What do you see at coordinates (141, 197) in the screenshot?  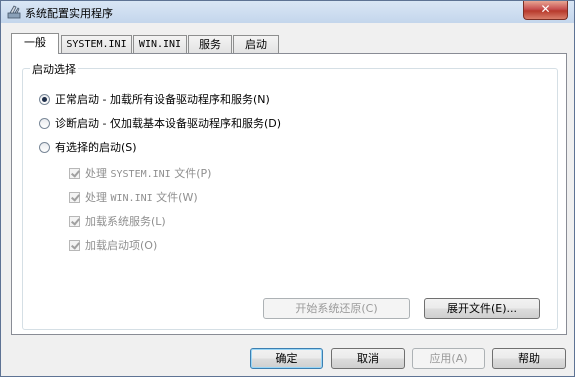 I see `checkbox-label: 处理 WIN.INI 文件(W)` at bounding box center [141, 197].